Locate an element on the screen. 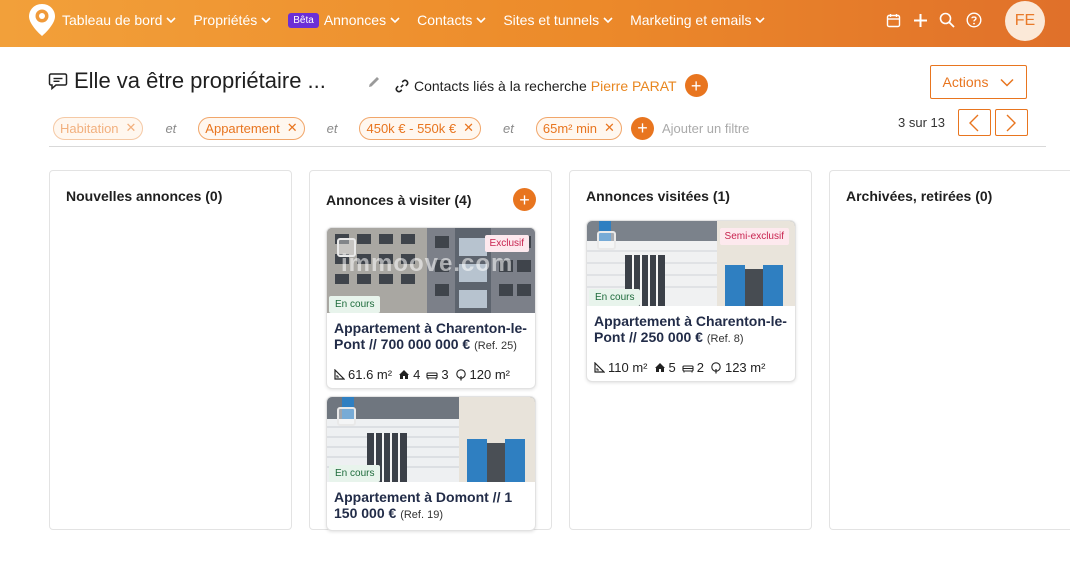  listing-ref: (Ref. 19) is located at coordinates (421, 515).